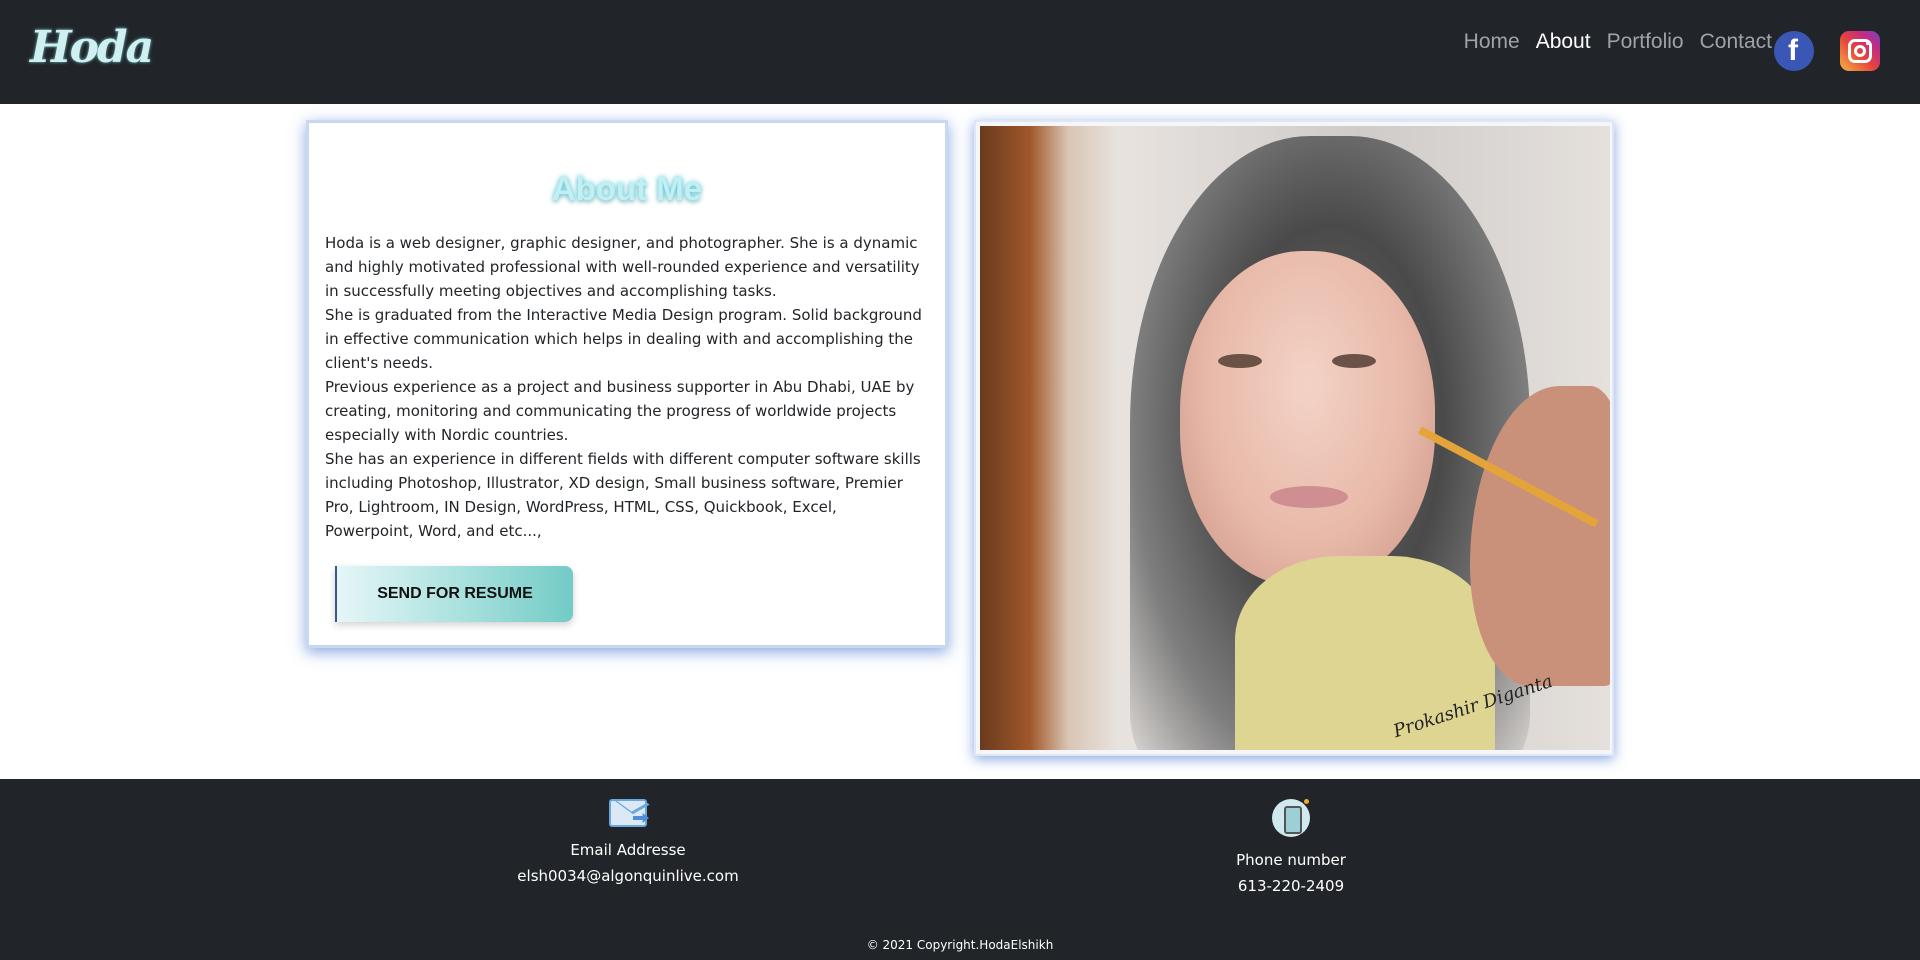  I want to click on send-for-resume-button: SEND FOR RESUME, so click(454, 594).